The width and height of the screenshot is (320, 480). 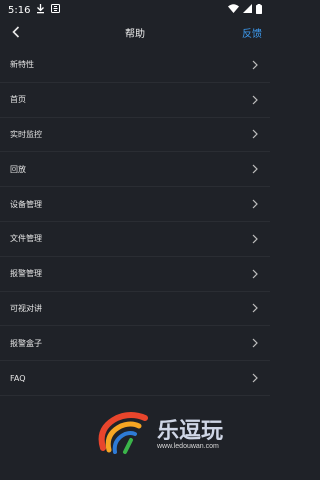 I want to click on app-notification-icon, so click(x=56, y=10).